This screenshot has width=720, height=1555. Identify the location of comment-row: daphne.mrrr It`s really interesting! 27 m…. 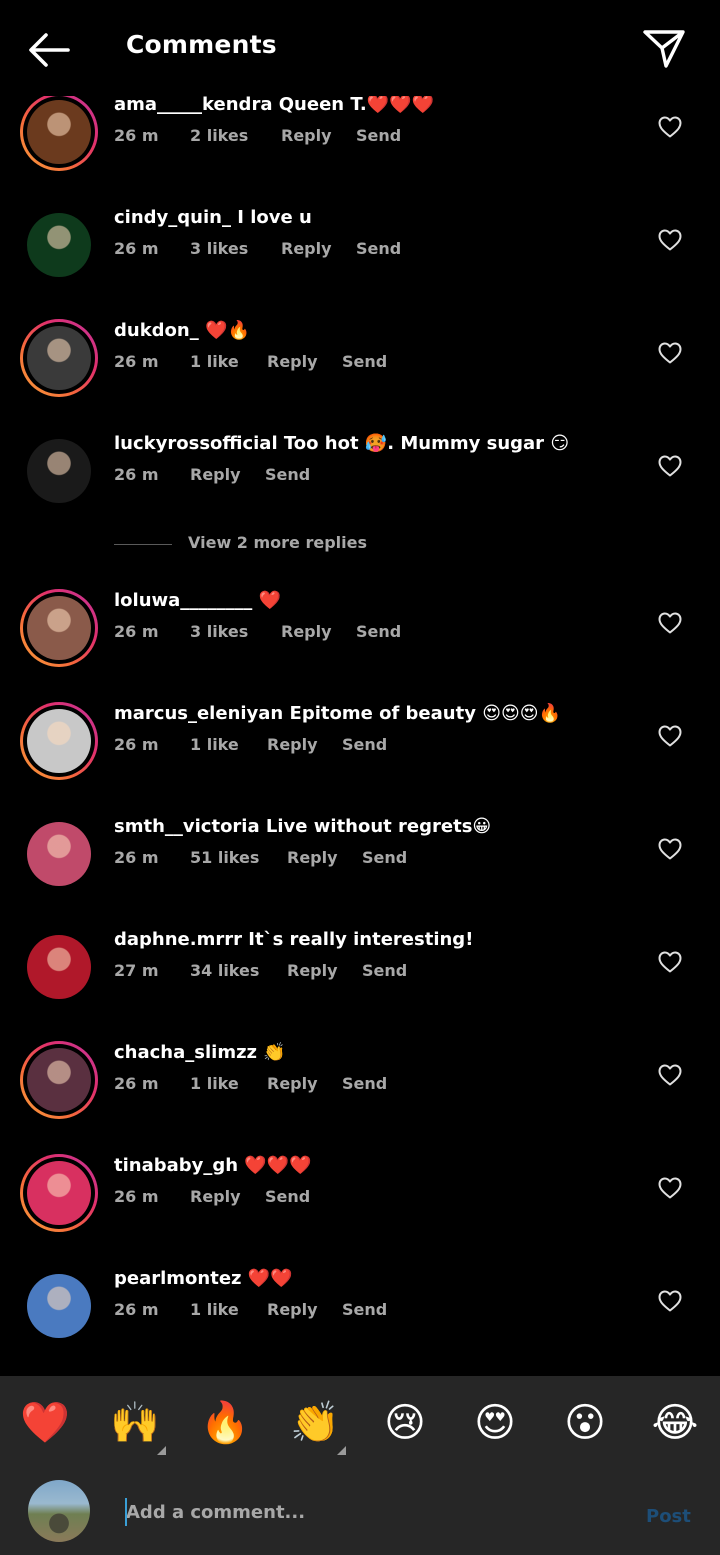
(360, 979).